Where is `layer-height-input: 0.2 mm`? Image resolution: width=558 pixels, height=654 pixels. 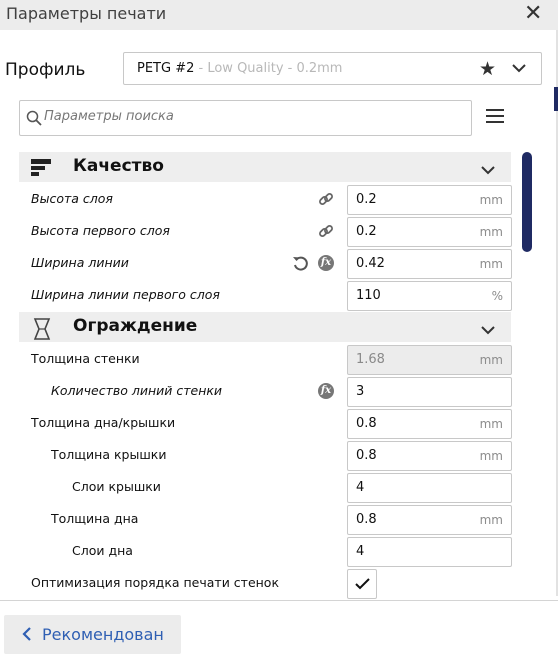
layer-height-input: 0.2 mm is located at coordinates (429, 200).